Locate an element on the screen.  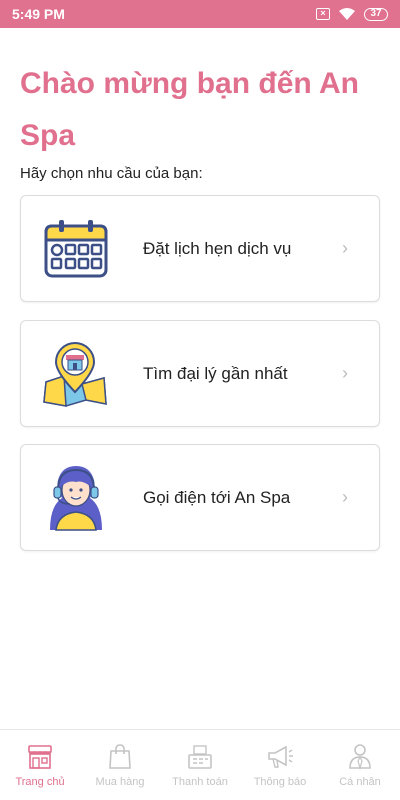
book-appointment-card: Đặt lịch hẹn dịch vụ › is located at coordinates (200, 248).